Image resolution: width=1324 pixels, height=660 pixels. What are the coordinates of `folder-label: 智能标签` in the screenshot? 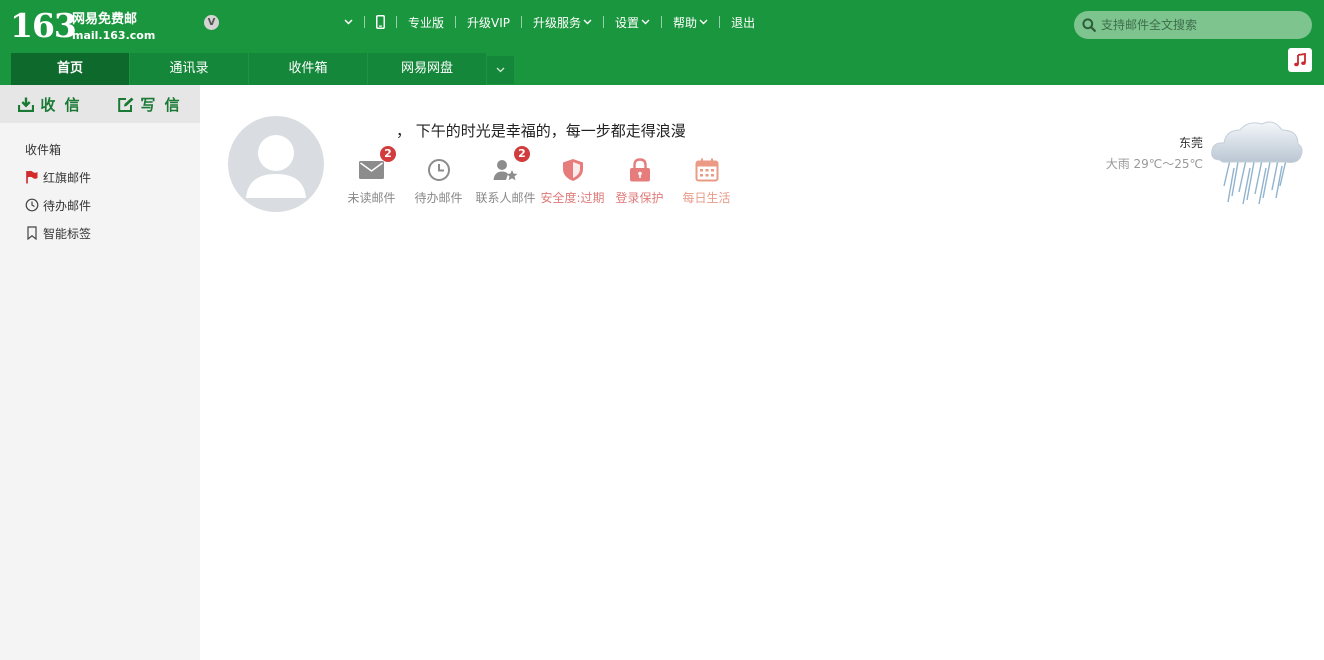 It's located at (67, 233).